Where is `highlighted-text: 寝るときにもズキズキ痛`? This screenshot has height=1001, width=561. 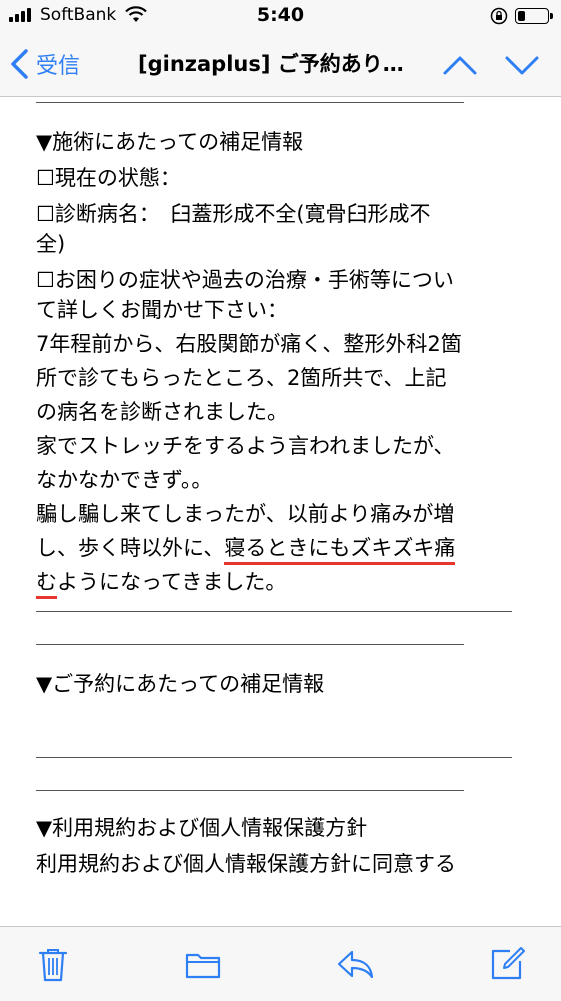
highlighted-text: 寝るときにもズキズキ痛 is located at coordinates (340, 550).